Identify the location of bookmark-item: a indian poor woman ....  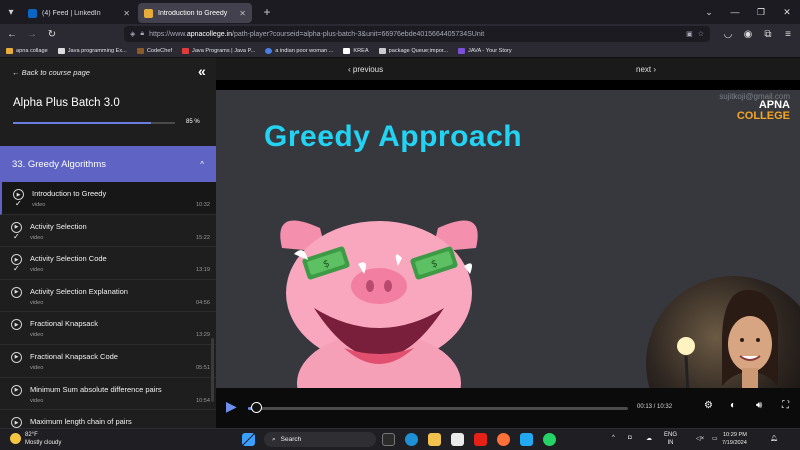
(299, 50).